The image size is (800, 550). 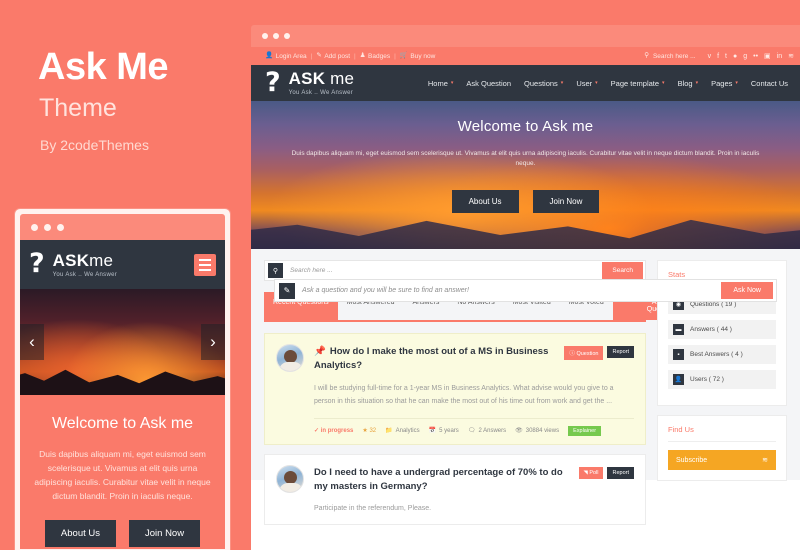 What do you see at coordinates (722, 433) in the screenshot?
I see `find-us-title: Find Us` at bounding box center [722, 433].